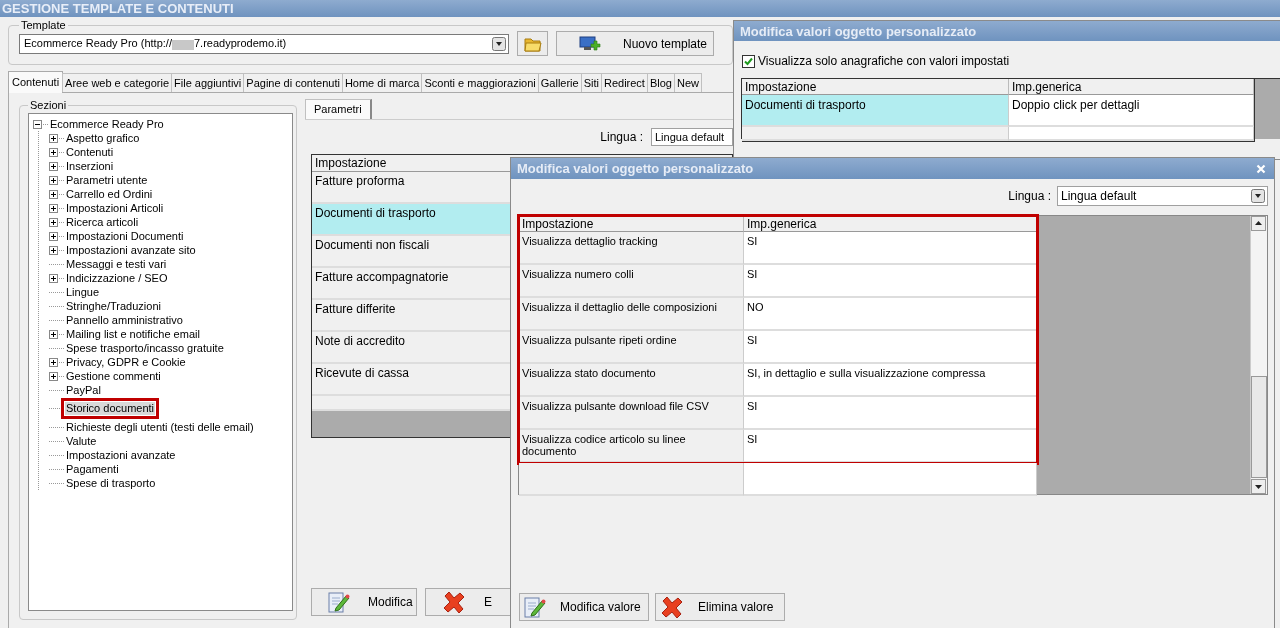 The image size is (1280, 628). Describe the element at coordinates (48, 105) in the screenshot. I see `sections-label: Sezioni` at that location.